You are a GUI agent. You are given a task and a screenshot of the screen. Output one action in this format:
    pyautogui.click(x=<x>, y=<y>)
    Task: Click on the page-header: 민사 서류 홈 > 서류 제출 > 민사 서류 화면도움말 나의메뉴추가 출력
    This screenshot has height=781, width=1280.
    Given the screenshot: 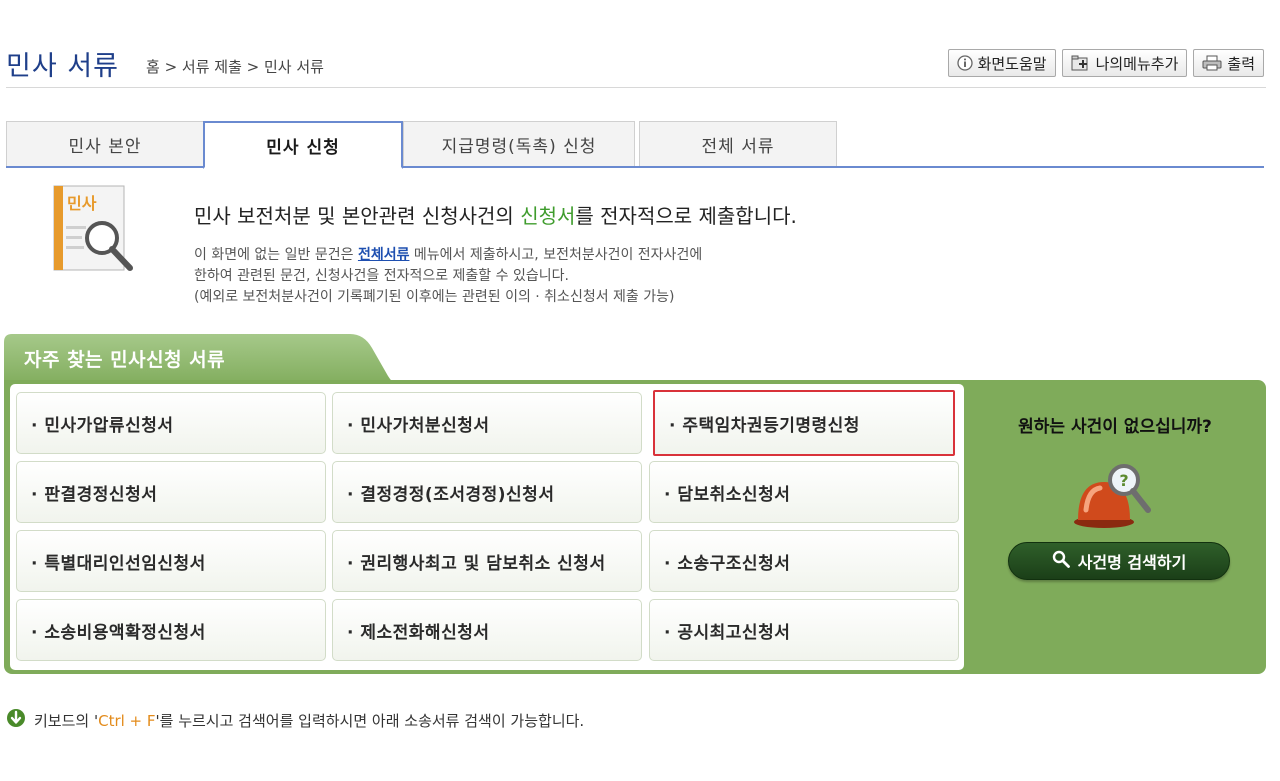 What is the action you would take?
    pyautogui.click(x=640, y=45)
    